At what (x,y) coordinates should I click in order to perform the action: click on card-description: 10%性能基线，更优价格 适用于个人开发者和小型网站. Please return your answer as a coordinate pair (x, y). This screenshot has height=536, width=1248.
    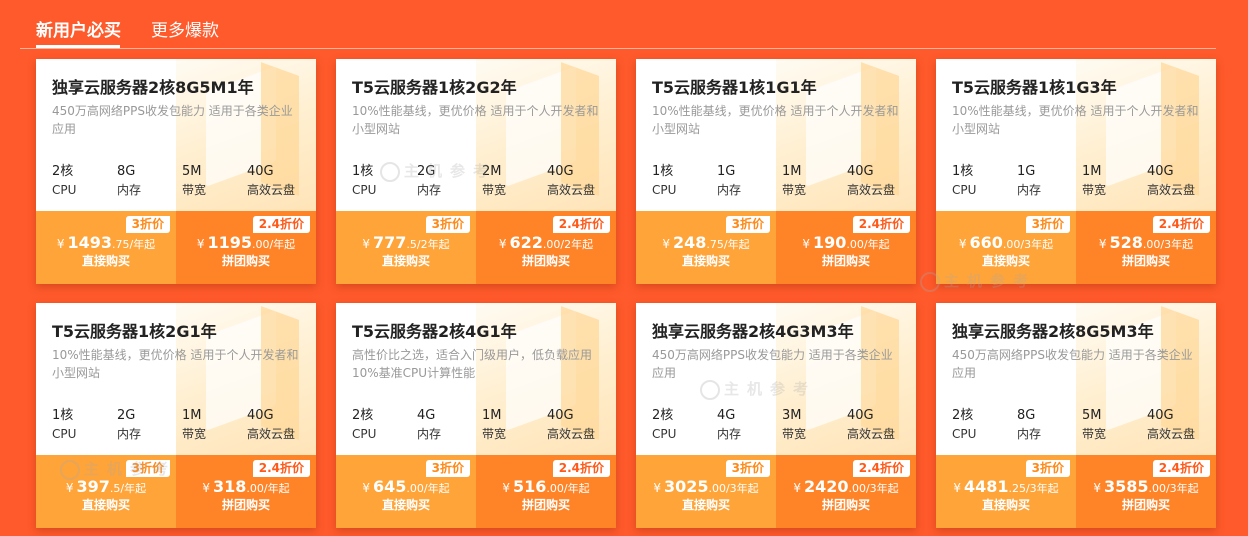
    Looking at the image, I should click on (475, 120).